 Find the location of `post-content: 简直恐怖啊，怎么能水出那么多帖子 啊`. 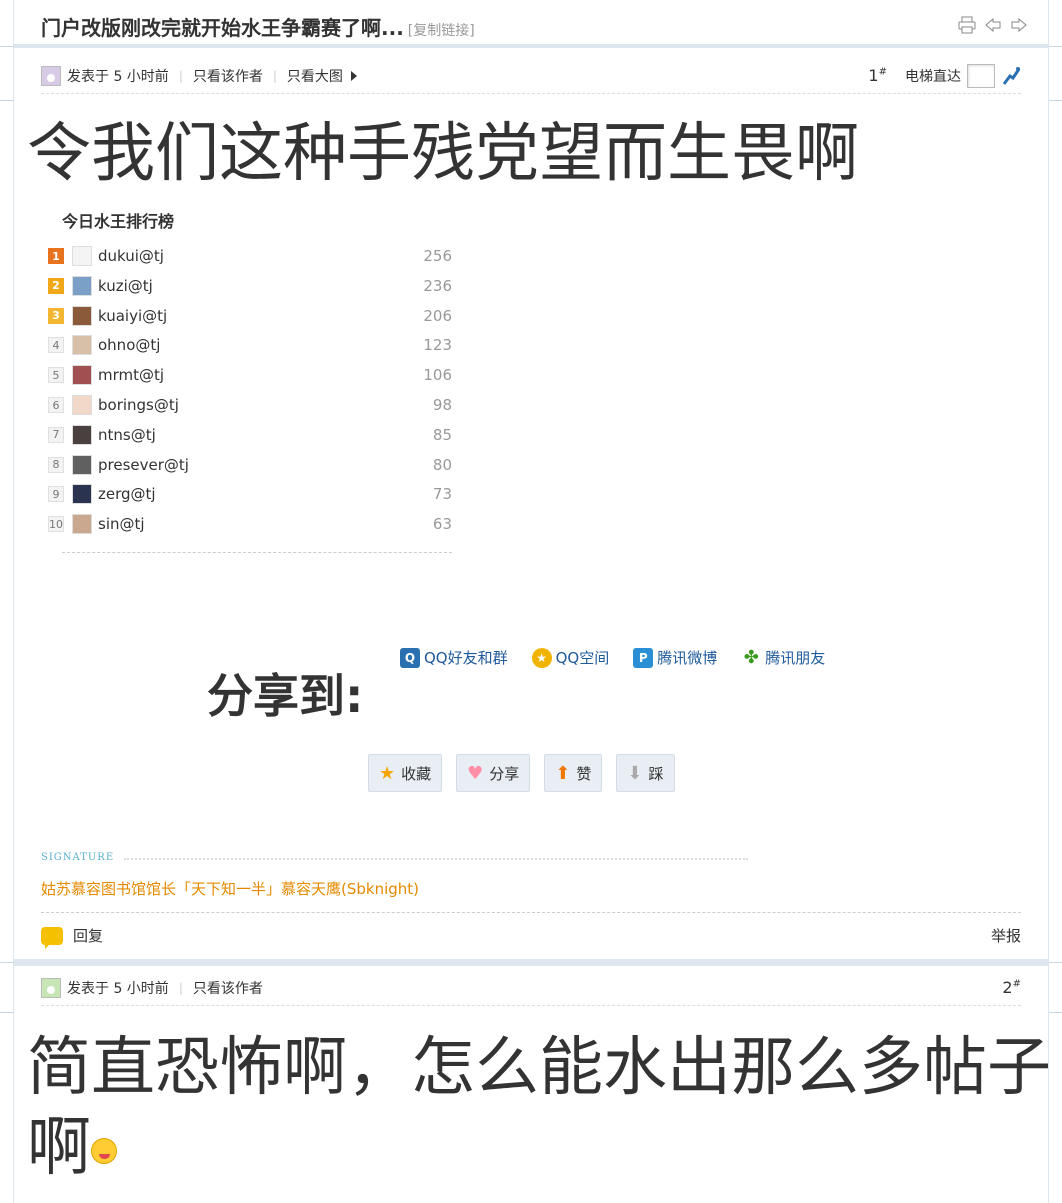

post-content: 简直恐怖啊，怎么能水出那么多帖子 啊 is located at coordinates (539, 1108).